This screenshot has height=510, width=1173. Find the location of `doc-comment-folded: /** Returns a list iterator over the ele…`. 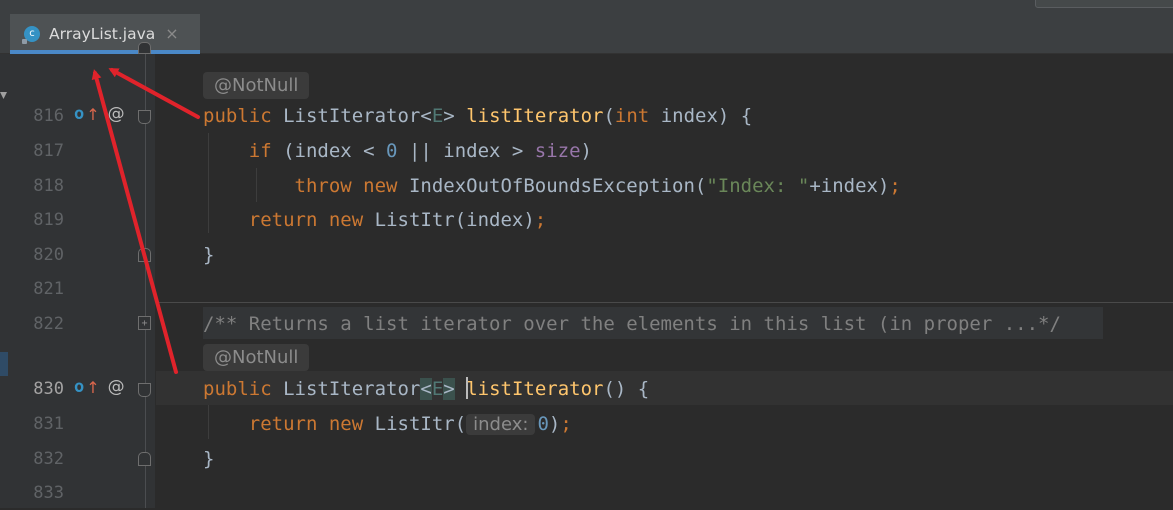

doc-comment-folded: /** Returns a list iterator over the ele… is located at coordinates (632, 324).